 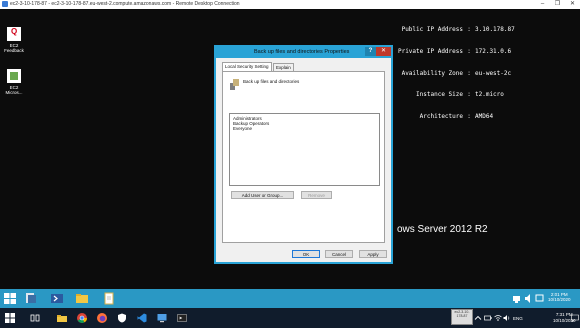 I want to click on close-button: ✕, so click(x=572, y=4).